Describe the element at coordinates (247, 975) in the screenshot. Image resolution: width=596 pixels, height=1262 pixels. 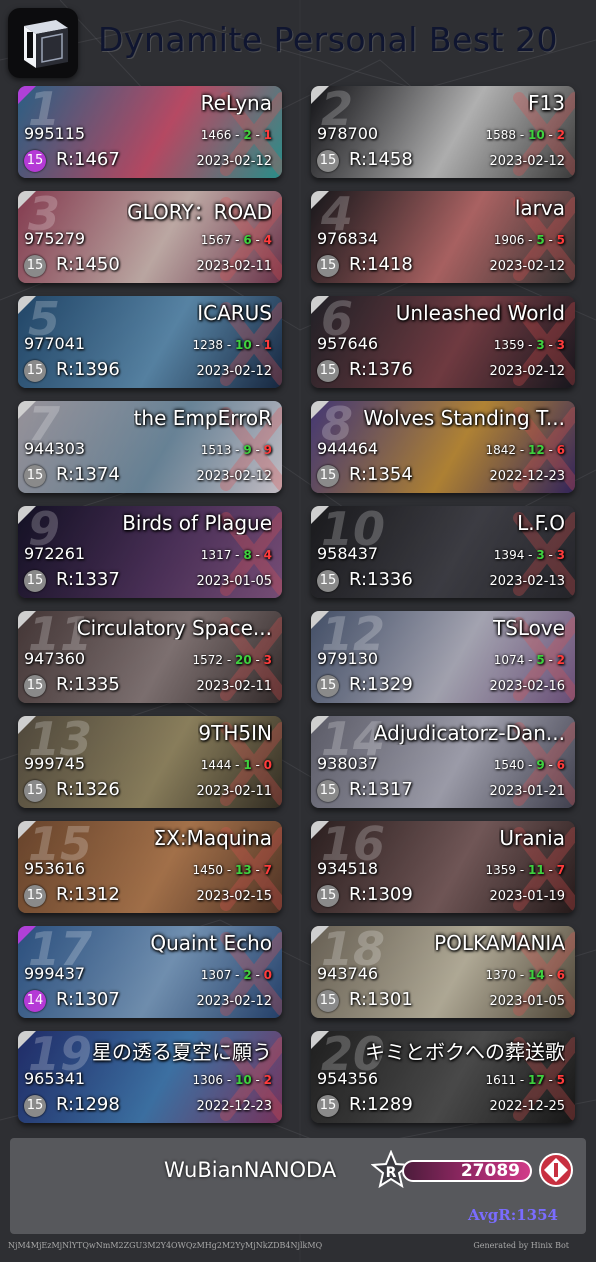
I see `good-count: 2` at that location.